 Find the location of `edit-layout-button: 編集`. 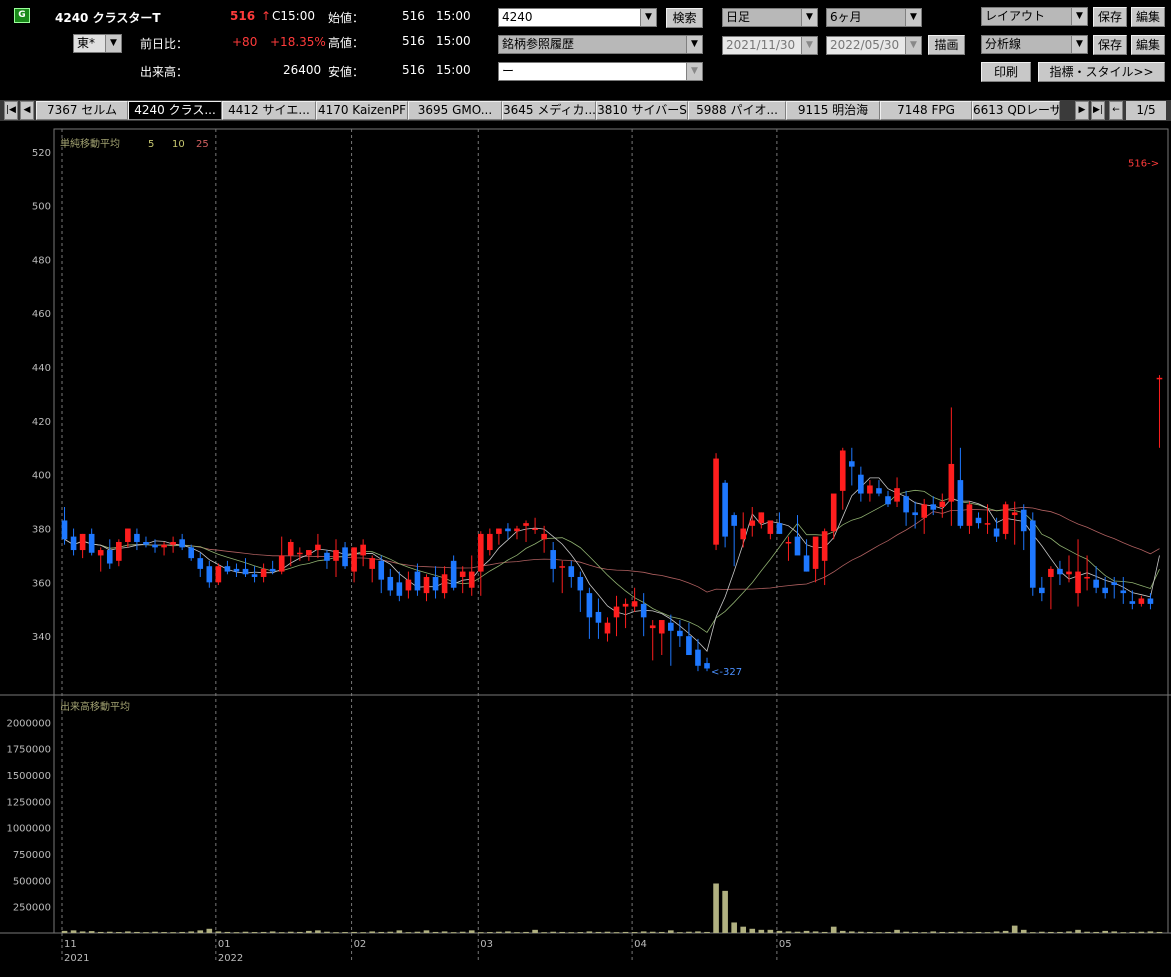

edit-layout-button: 編集 is located at coordinates (1148, 17).